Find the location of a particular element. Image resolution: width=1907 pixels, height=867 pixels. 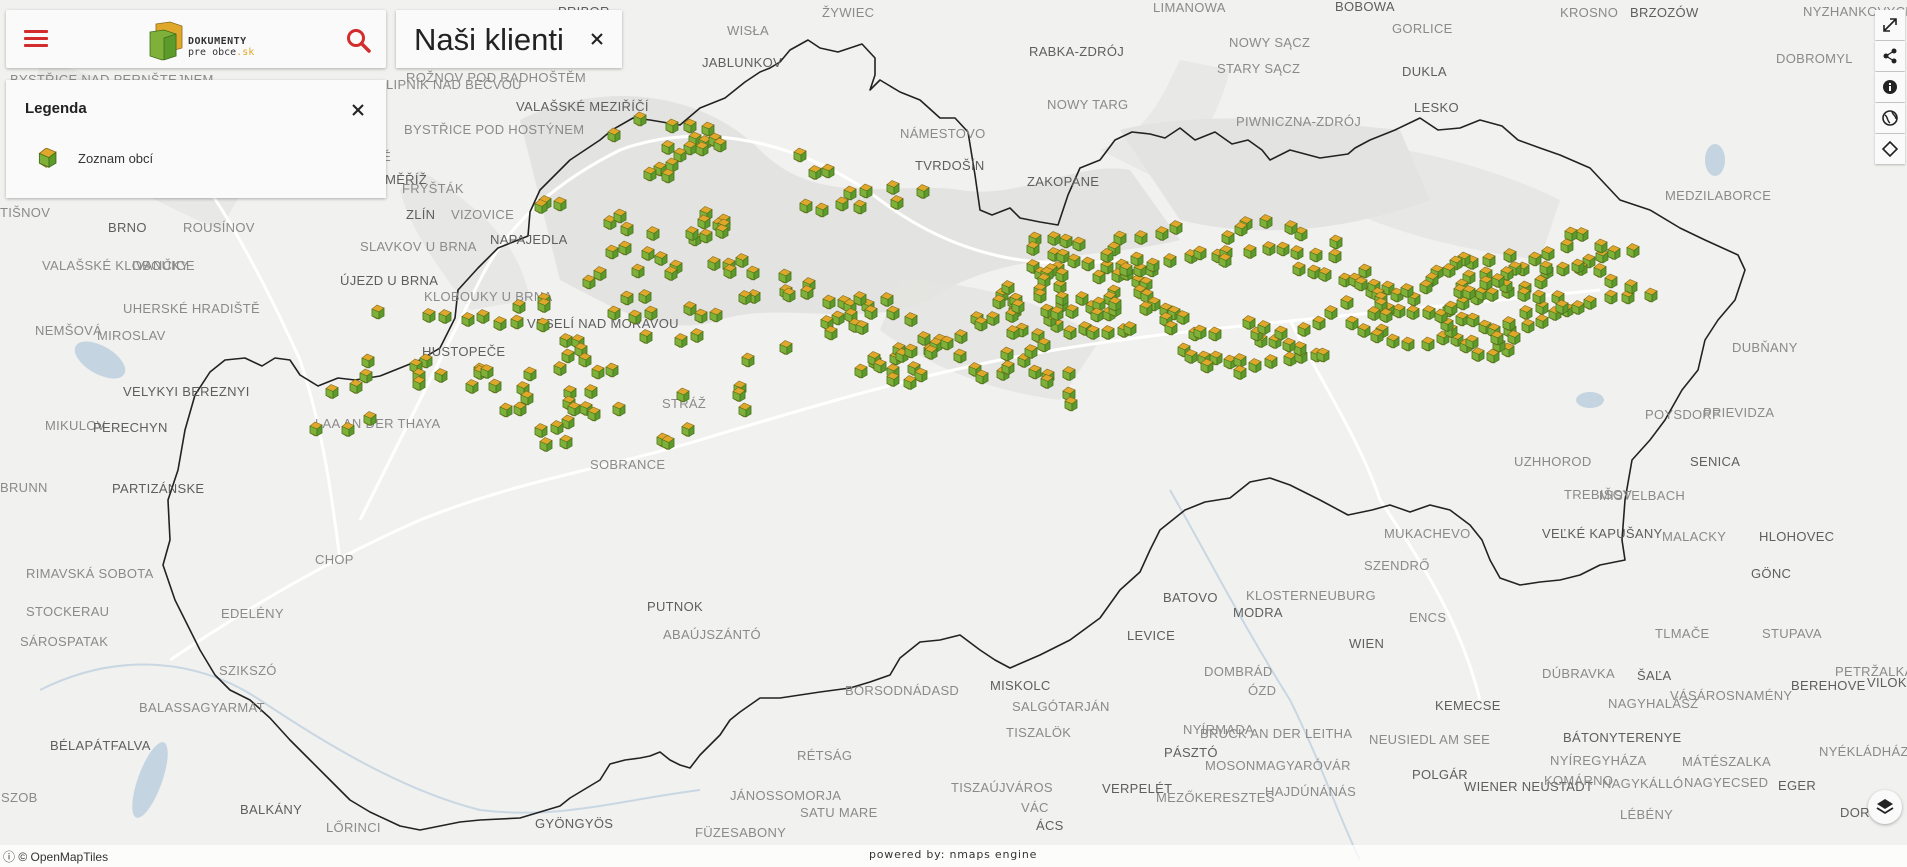

legend-title: Legenda is located at coordinates (56, 108).